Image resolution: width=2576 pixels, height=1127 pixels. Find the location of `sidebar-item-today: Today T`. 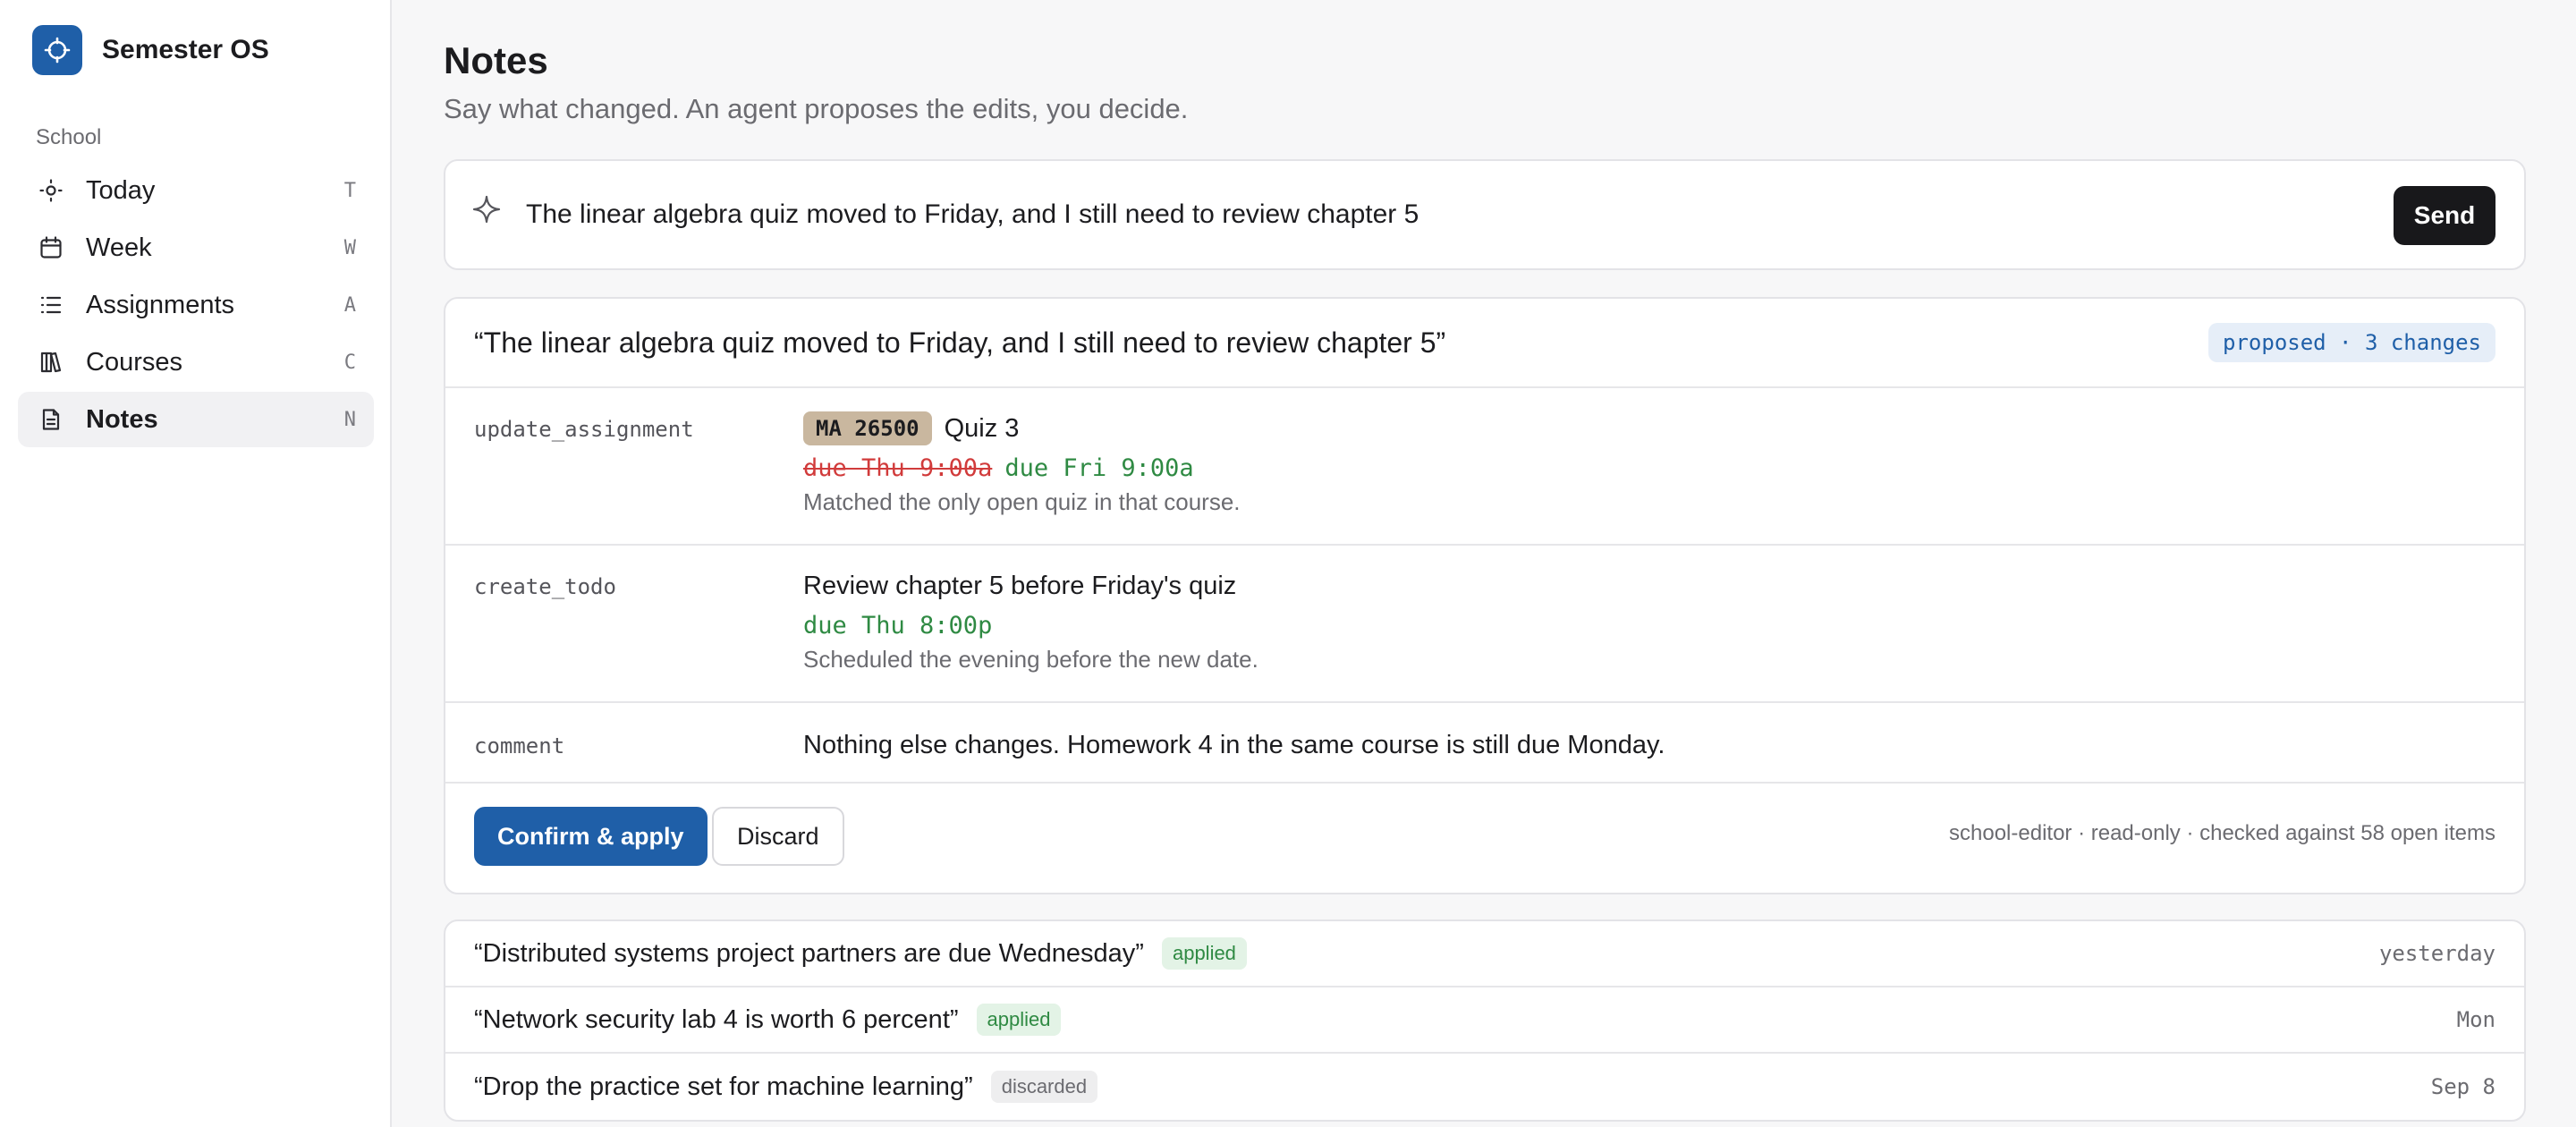

sidebar-item-today: Today T is located at coordinates (196, 190).